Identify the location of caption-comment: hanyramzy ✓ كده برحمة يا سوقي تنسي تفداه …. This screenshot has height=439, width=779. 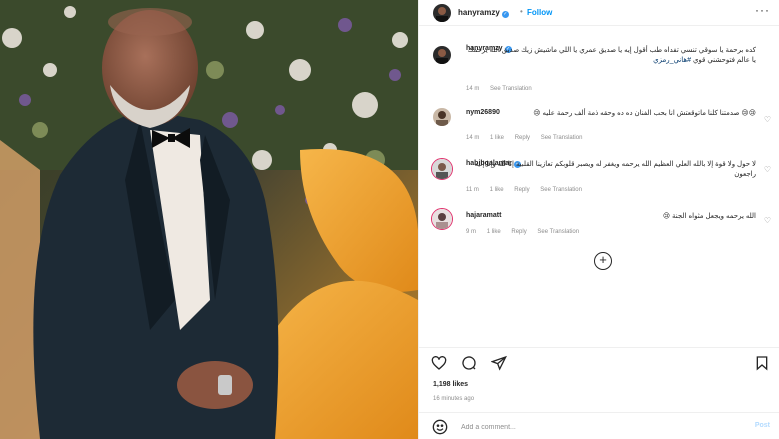
(599, 68).